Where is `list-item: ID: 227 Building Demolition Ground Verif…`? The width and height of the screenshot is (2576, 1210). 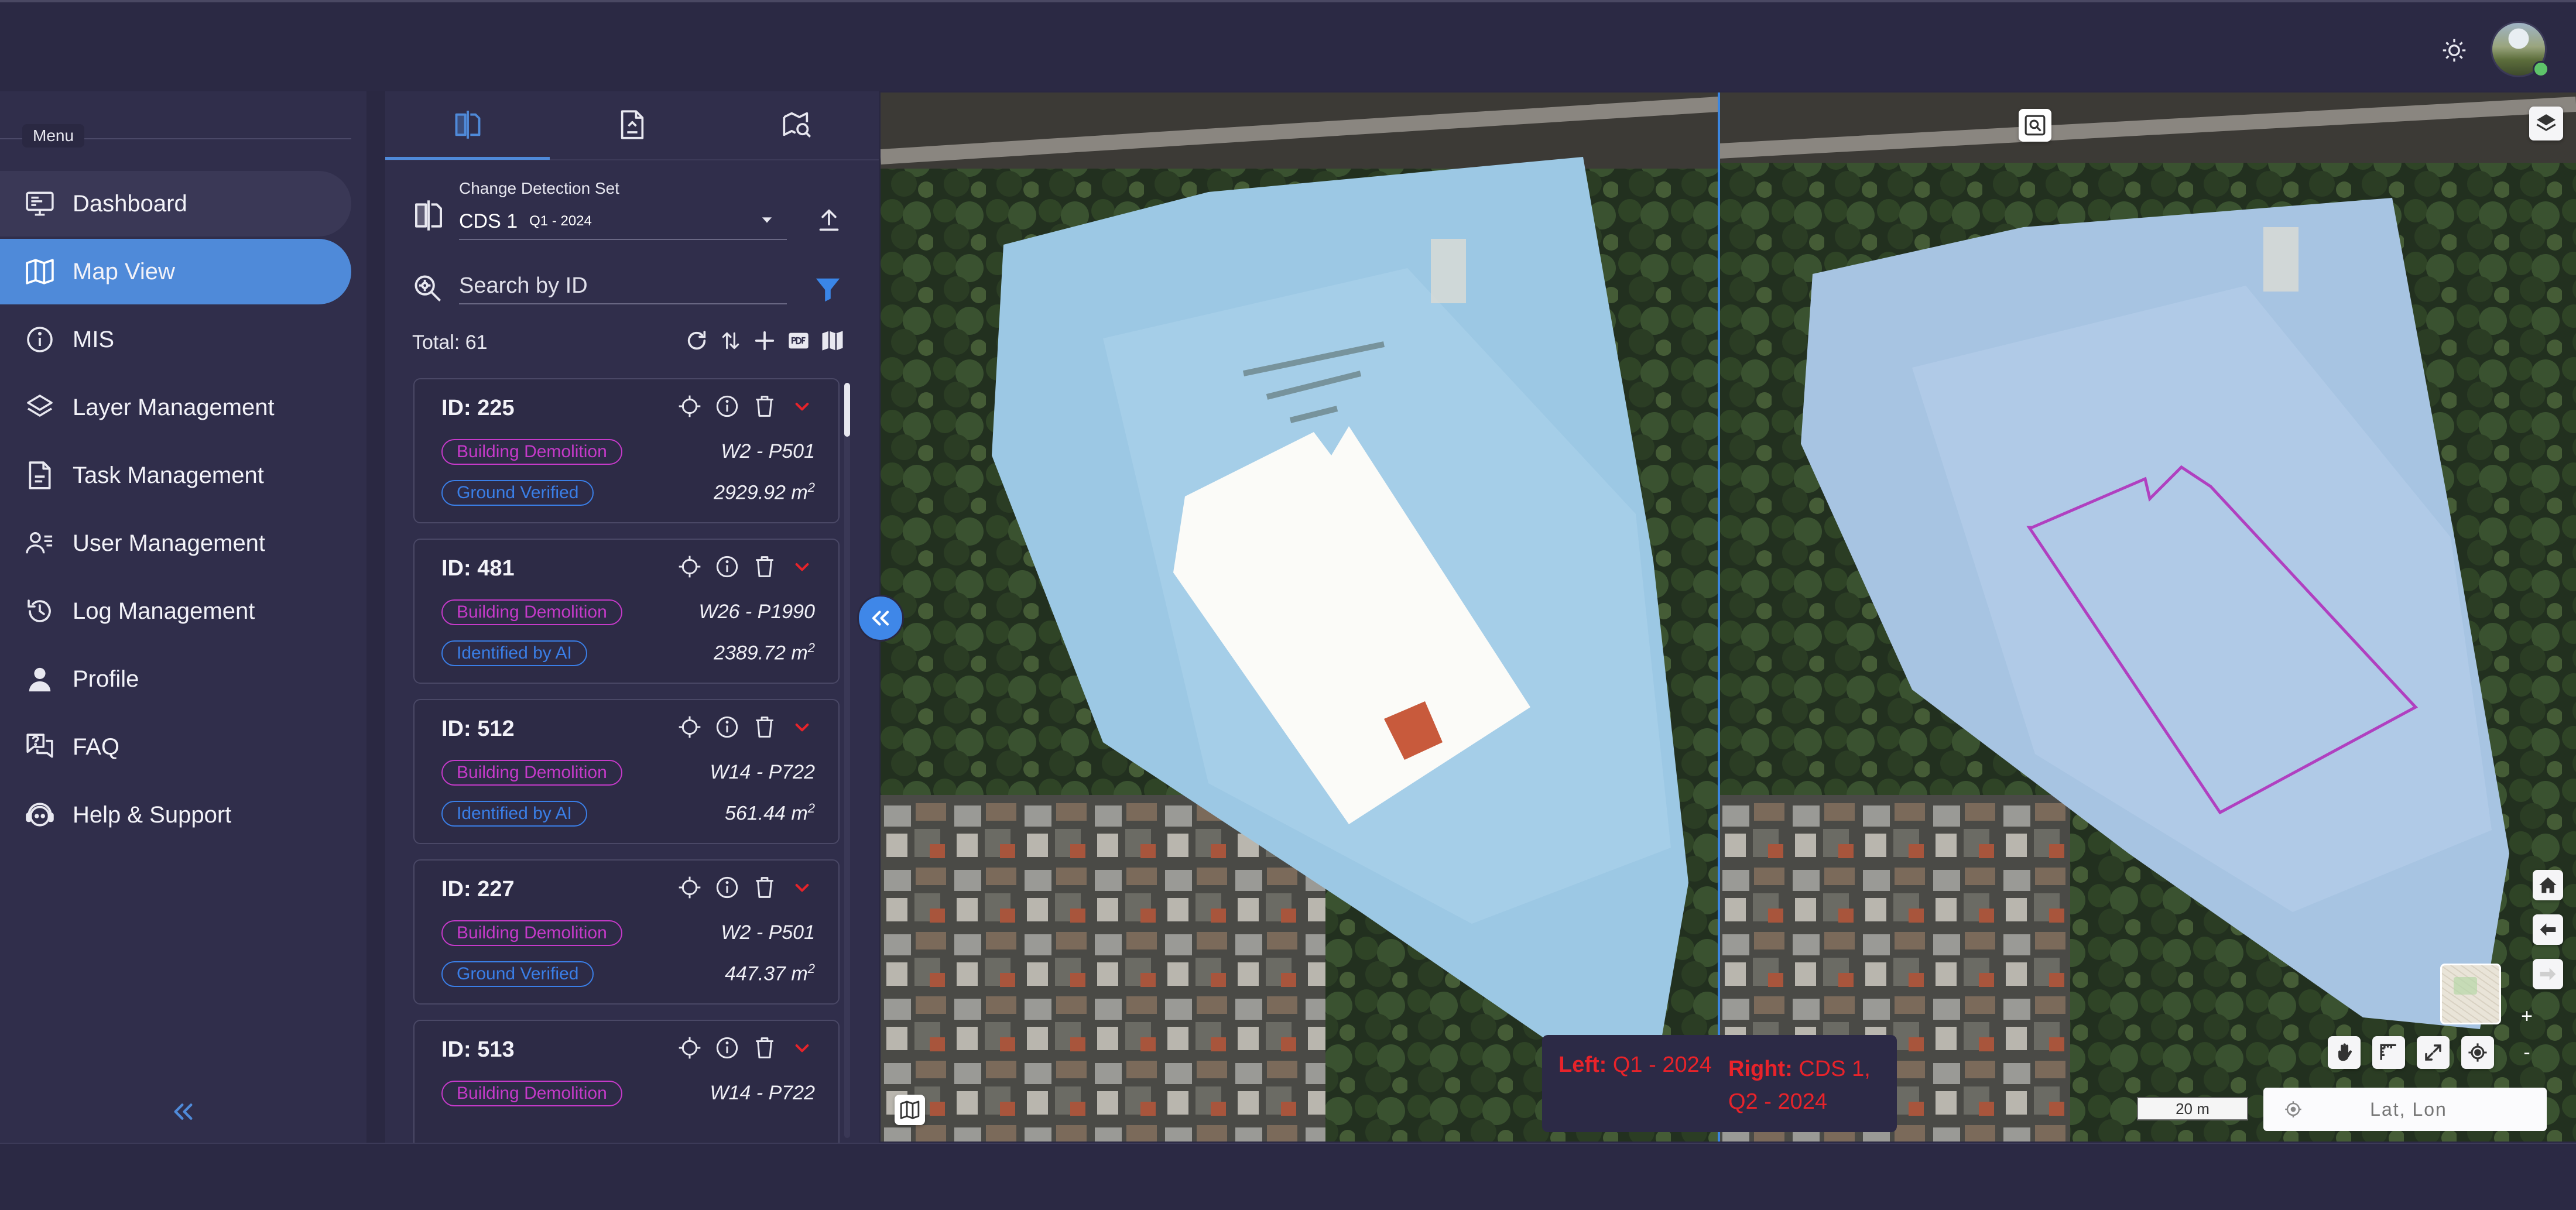 list-item: ID: 227 Building Demolition Ground Verif… is located at coordinates (626, 932).